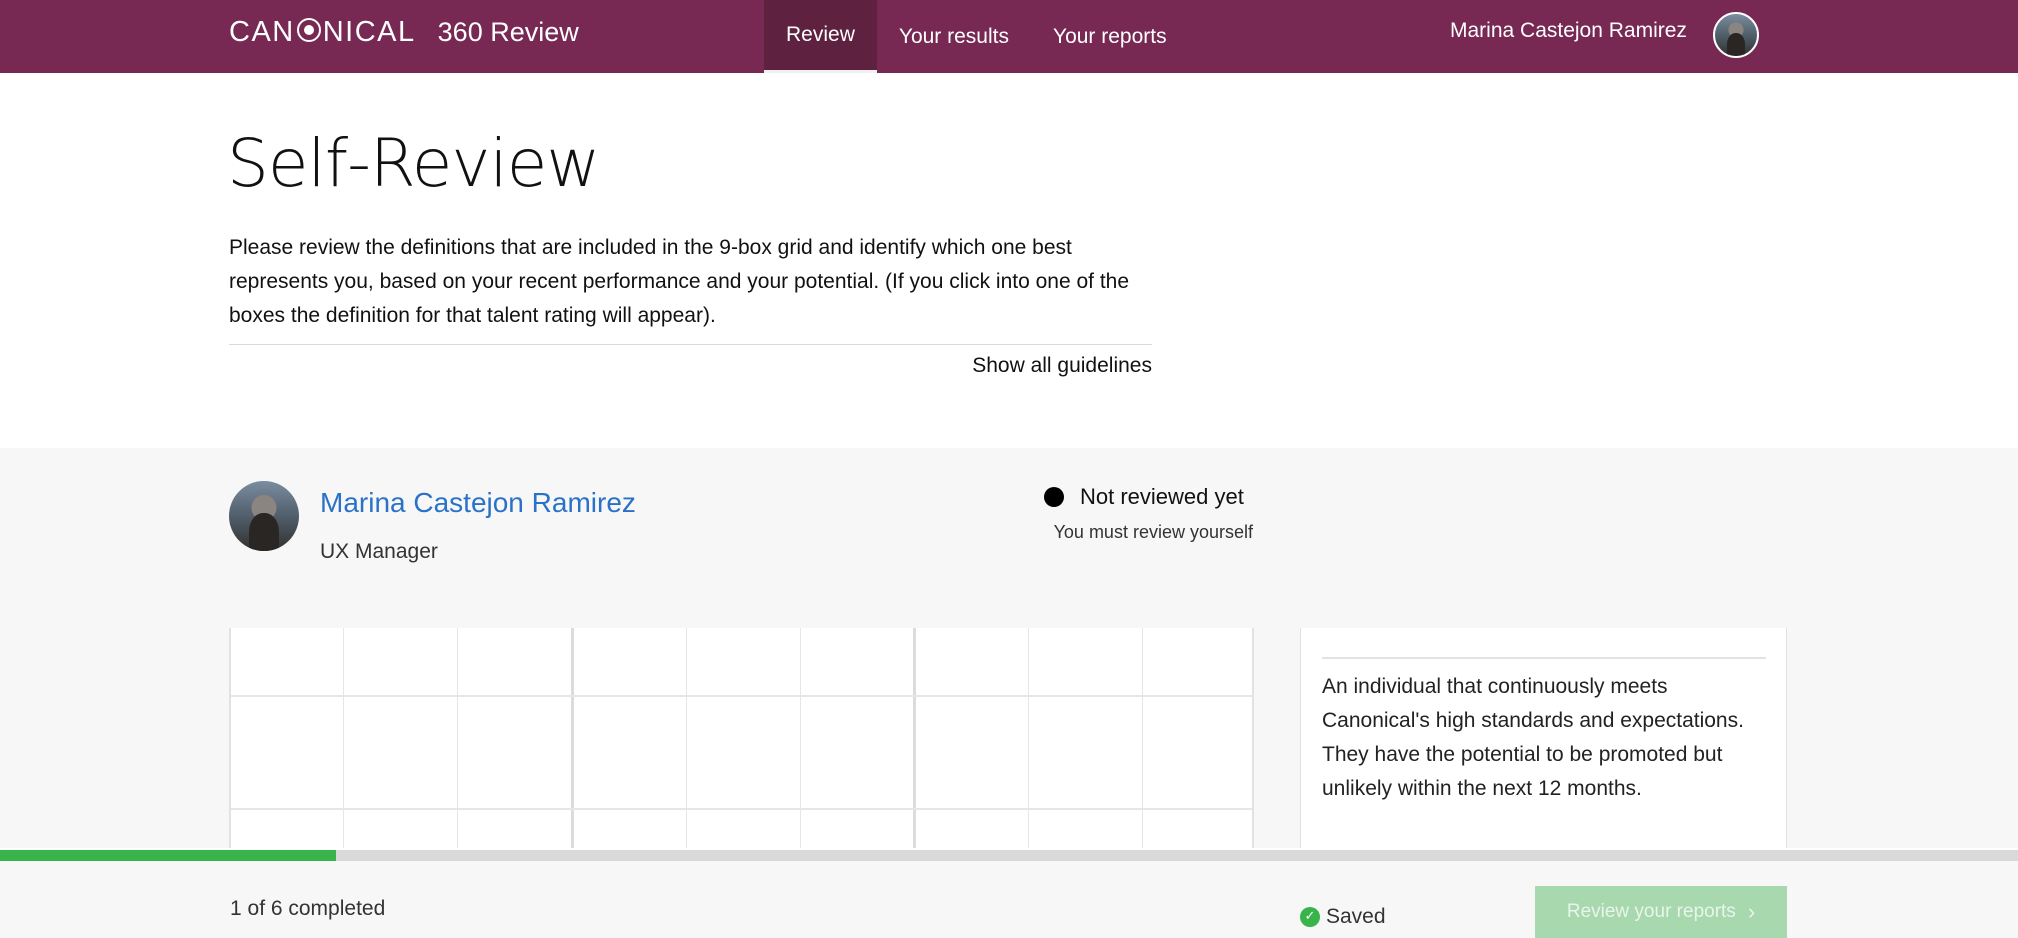 The width and height of the screenshot is (2018, 938). I want to click on reviewee-name: Marina Castejon Ramirez, so click(478, 503).